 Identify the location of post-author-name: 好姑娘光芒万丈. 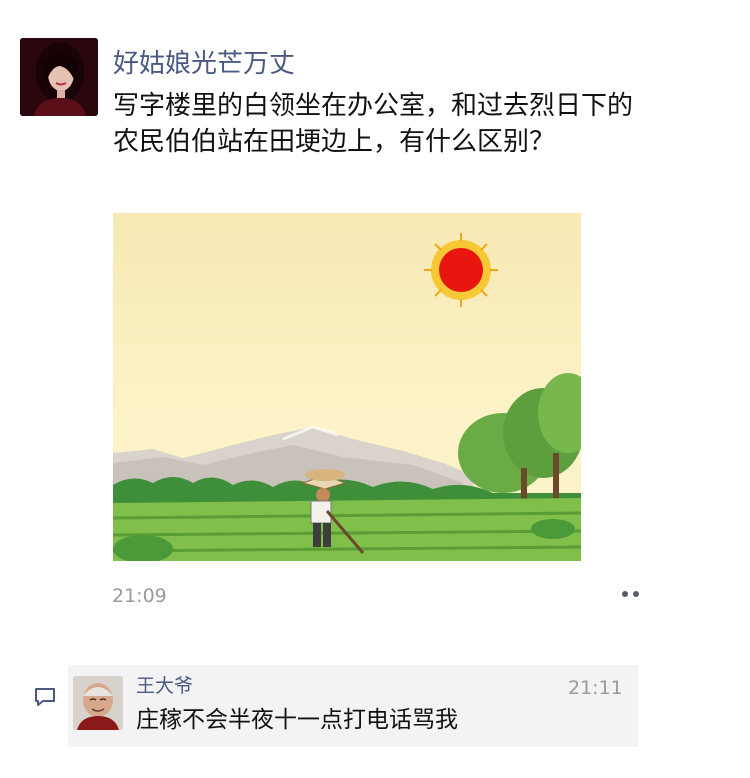
(204, 64).